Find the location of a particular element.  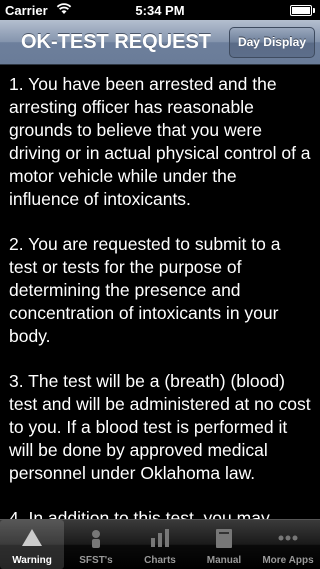

tab-more-apps: More Apps is located at coordinates (288, 544).